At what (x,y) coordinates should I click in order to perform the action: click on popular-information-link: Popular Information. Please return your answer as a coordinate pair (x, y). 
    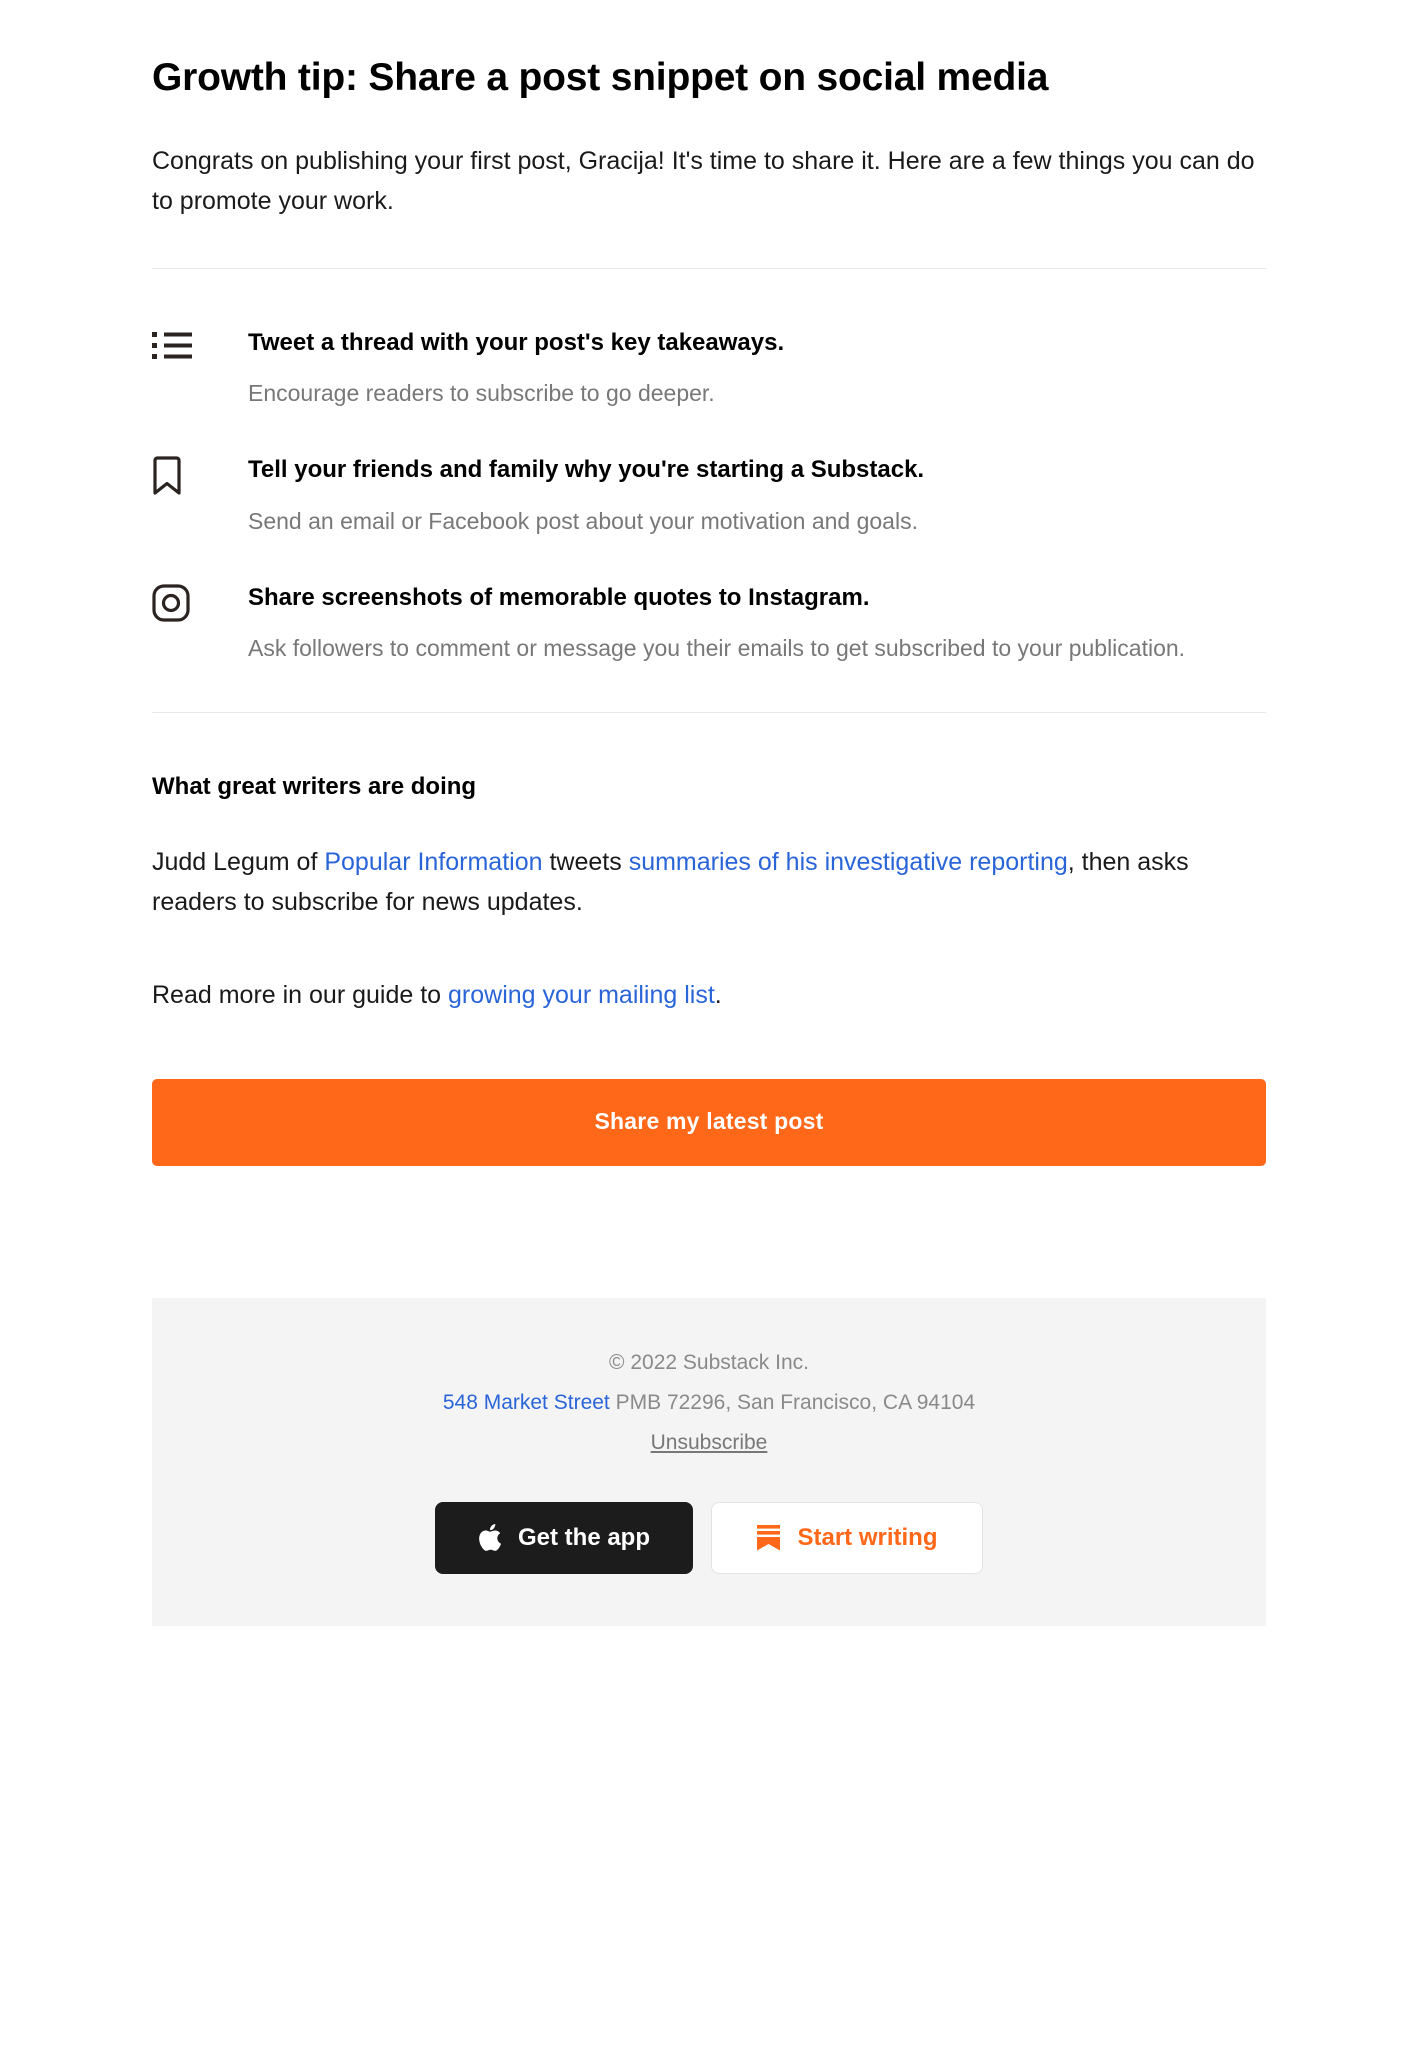
    Looking at the image, I should click on (433, 862).